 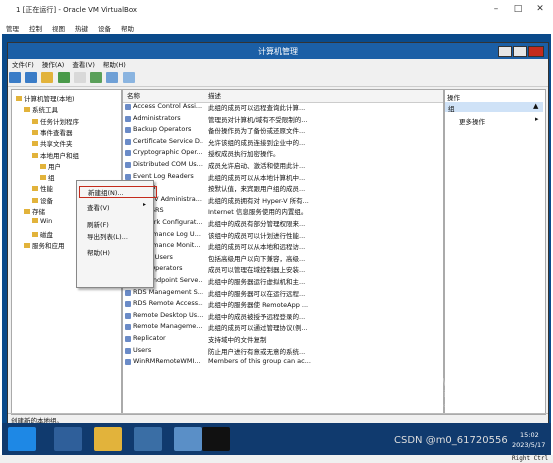 What do you see at coordinates (112, 77) in the screenshot?
I see `help-icon` at bounding box center [112, 77].